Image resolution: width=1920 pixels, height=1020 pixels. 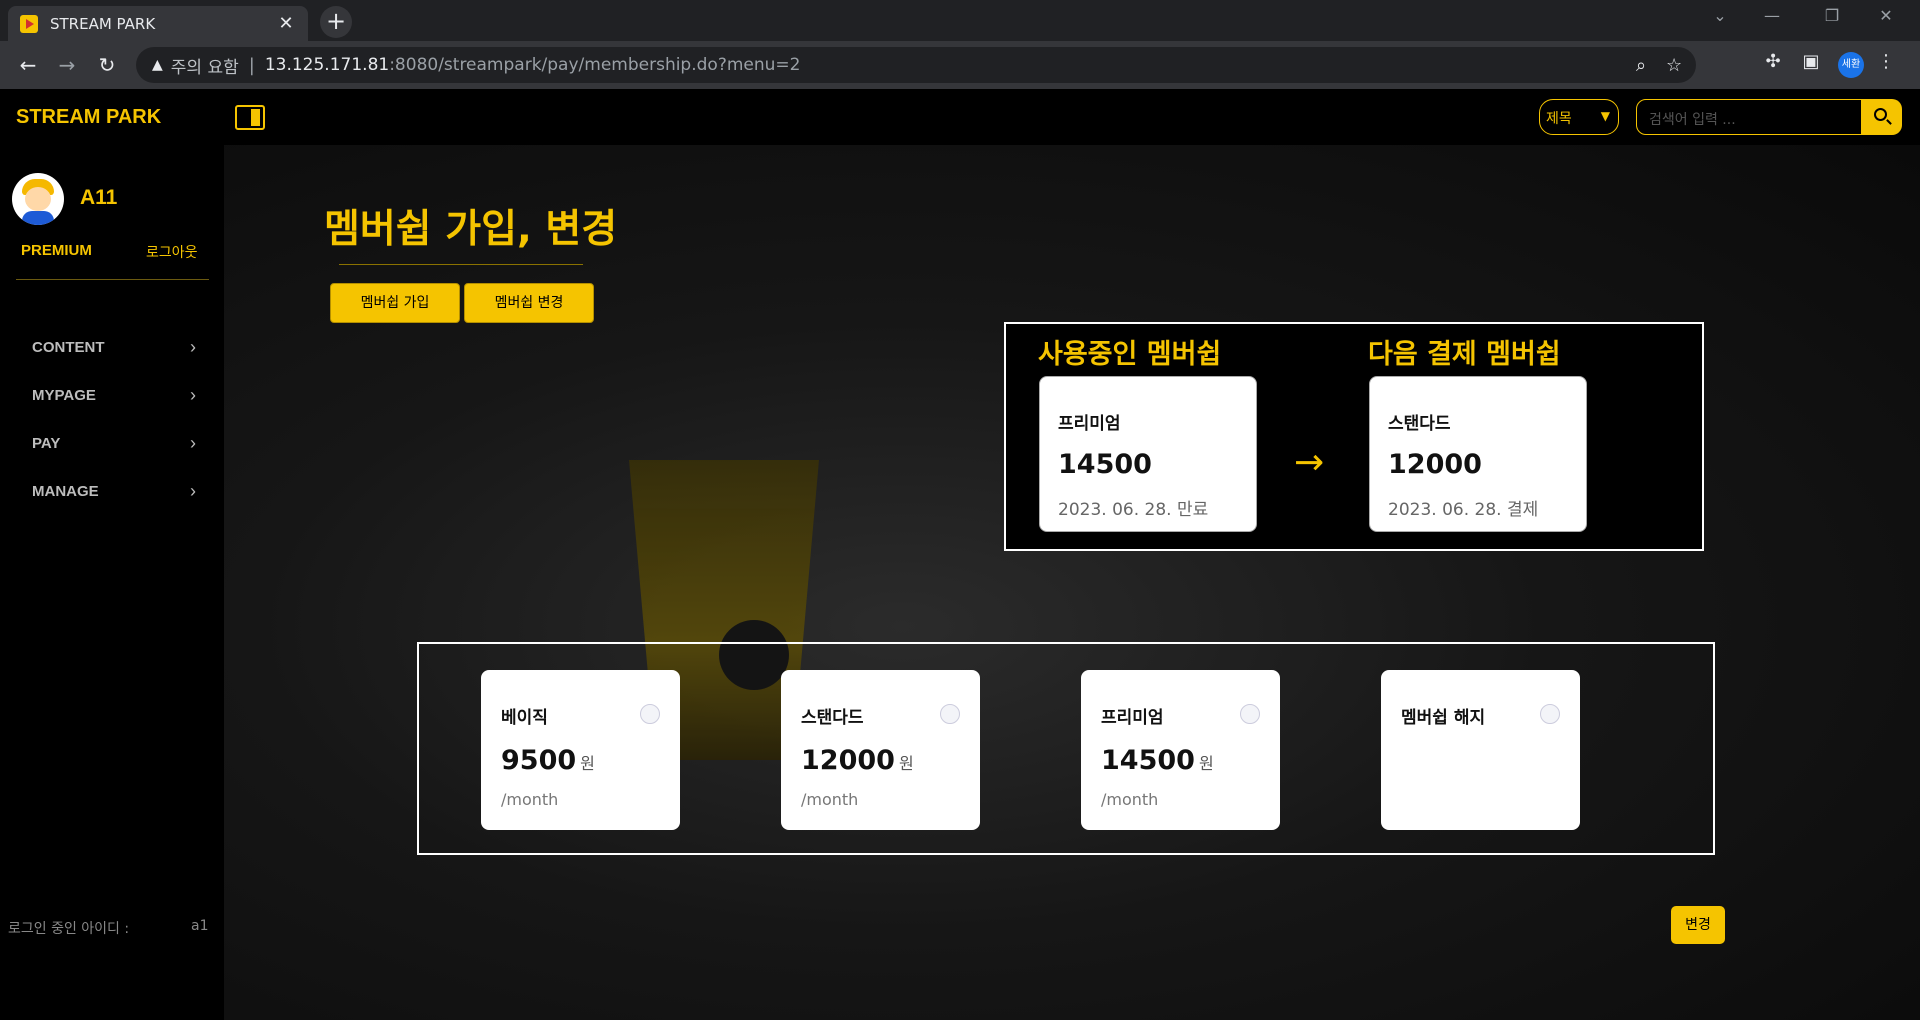 I want to click on tab-search-icon: ⌄, so click(x=1720, y=15).